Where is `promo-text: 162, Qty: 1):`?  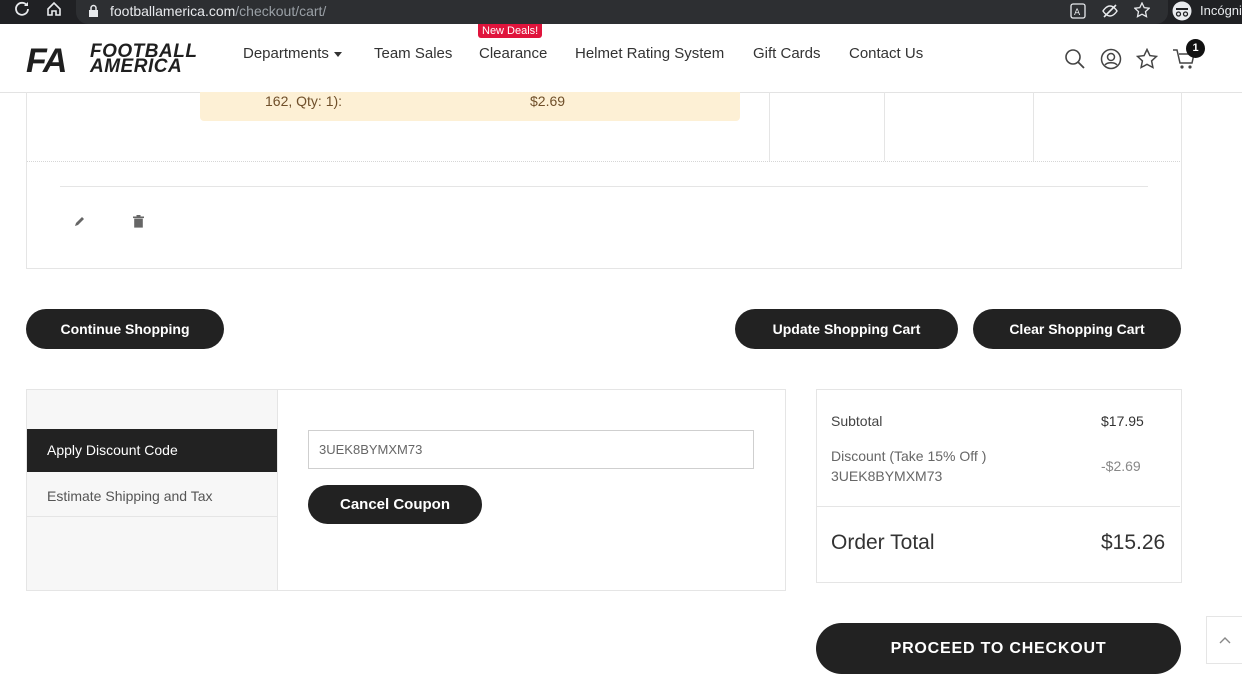
promo-text: 162, Qty: 1): is located at coordinates (304, 101).